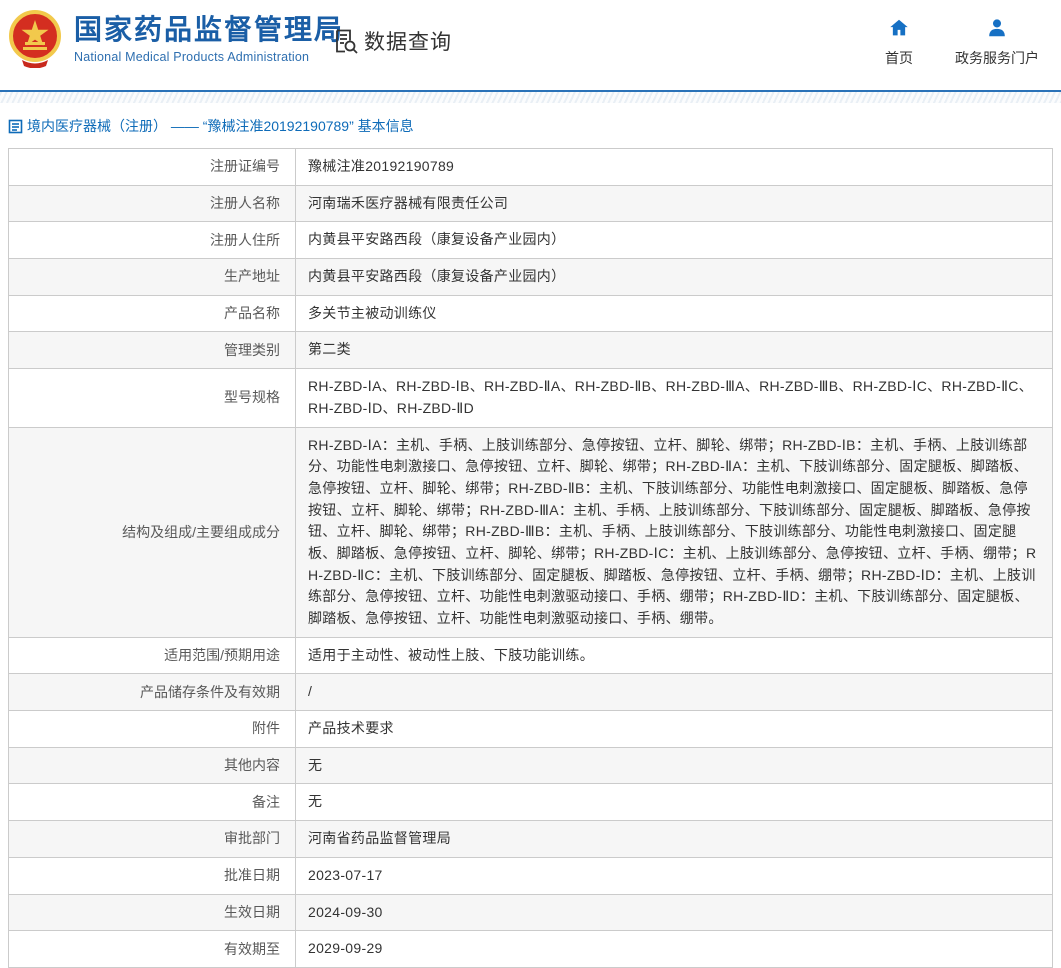 The height and width of the screenshot is (968, 1061). What do you see at coordinates (15, 126) in the screenshot?
I see `document-list-icon` at bounding box center [15, 126].